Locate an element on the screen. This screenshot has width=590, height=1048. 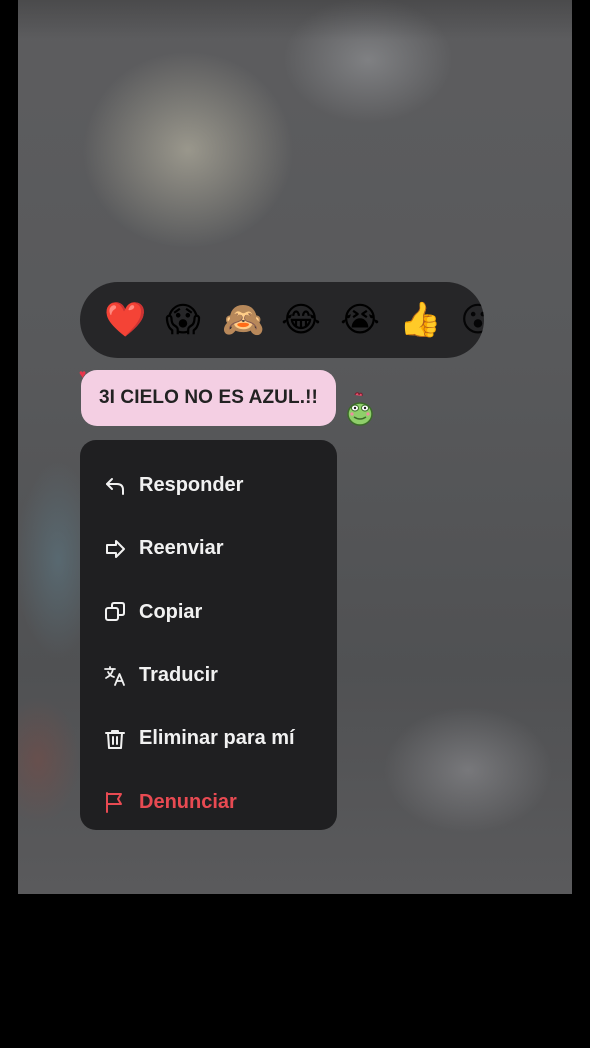
reaction-thumbs-up: 👍 is located at coordinates (420, 320).